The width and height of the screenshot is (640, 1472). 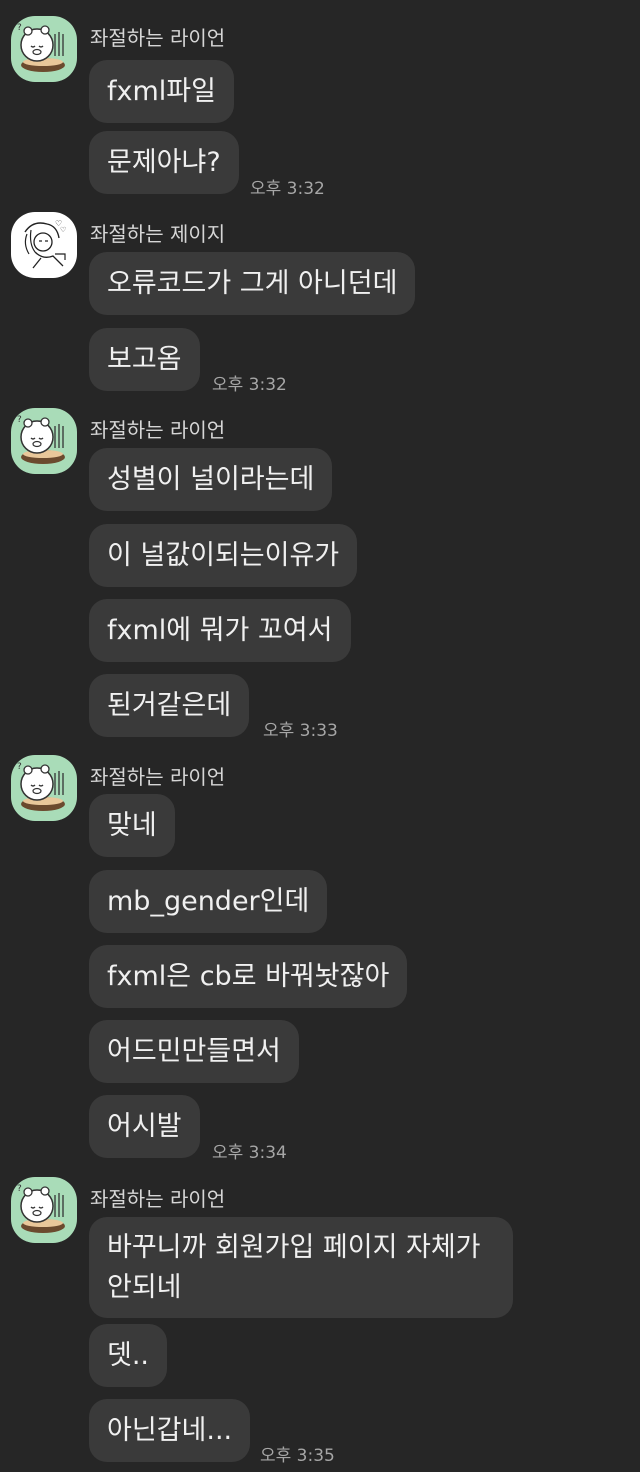 What do you see at coordinates (223, 555) in the screenshot?
I see `message-bubble: 이 널값이되는이유가` at bounding box center [223, 555].